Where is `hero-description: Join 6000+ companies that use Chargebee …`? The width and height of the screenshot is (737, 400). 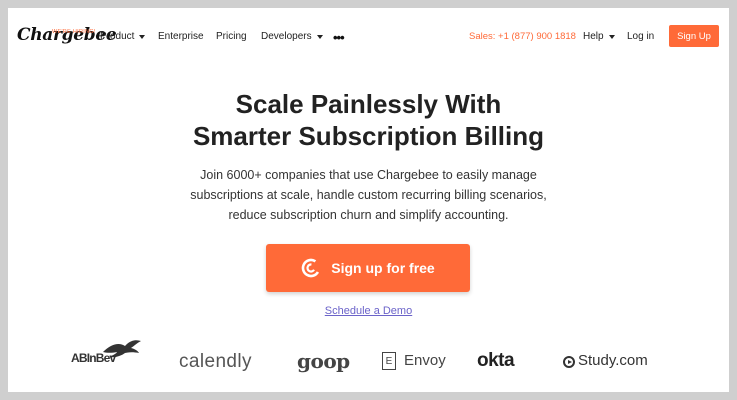 hero-description: Join 6000+ companies that use Chargebee … is located at coordinates (368, 195).